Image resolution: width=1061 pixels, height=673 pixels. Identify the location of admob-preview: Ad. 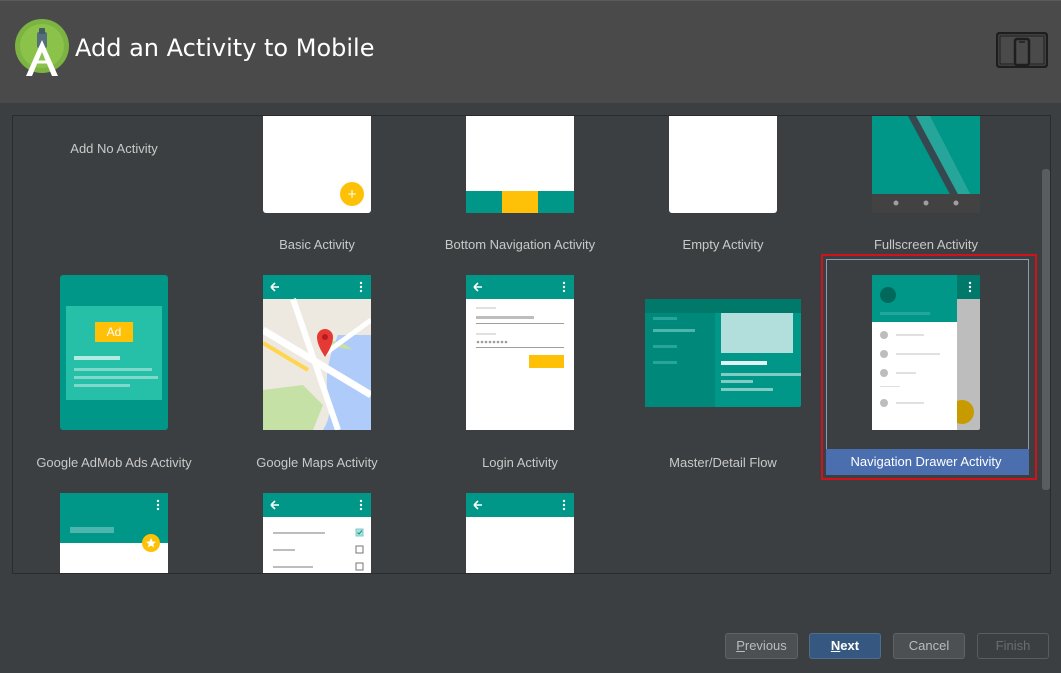
(114, 352).